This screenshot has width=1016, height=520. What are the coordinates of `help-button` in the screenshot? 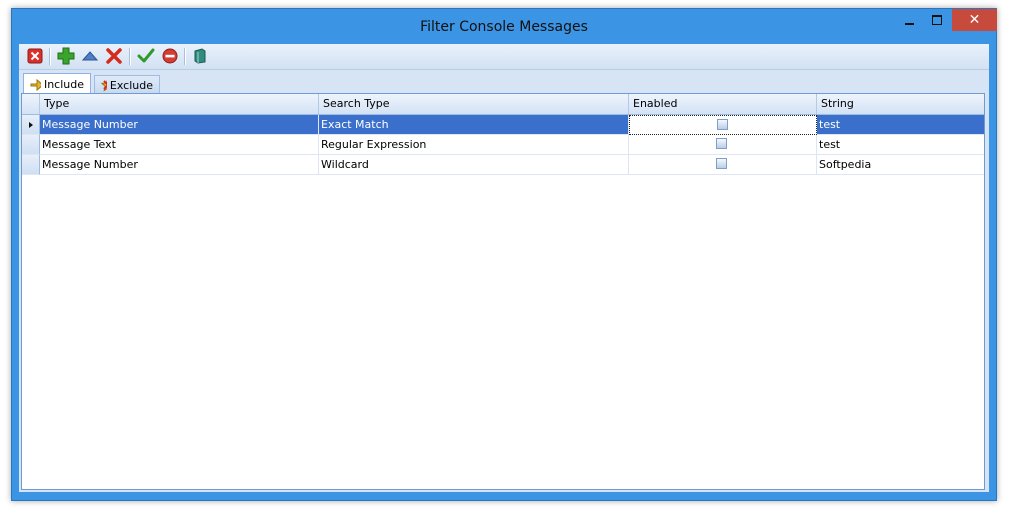 It's located at (200, 56).